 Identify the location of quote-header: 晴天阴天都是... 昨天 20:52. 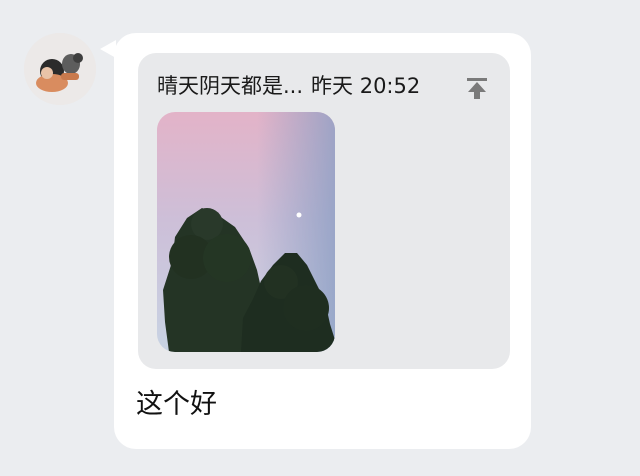
(288, 86).